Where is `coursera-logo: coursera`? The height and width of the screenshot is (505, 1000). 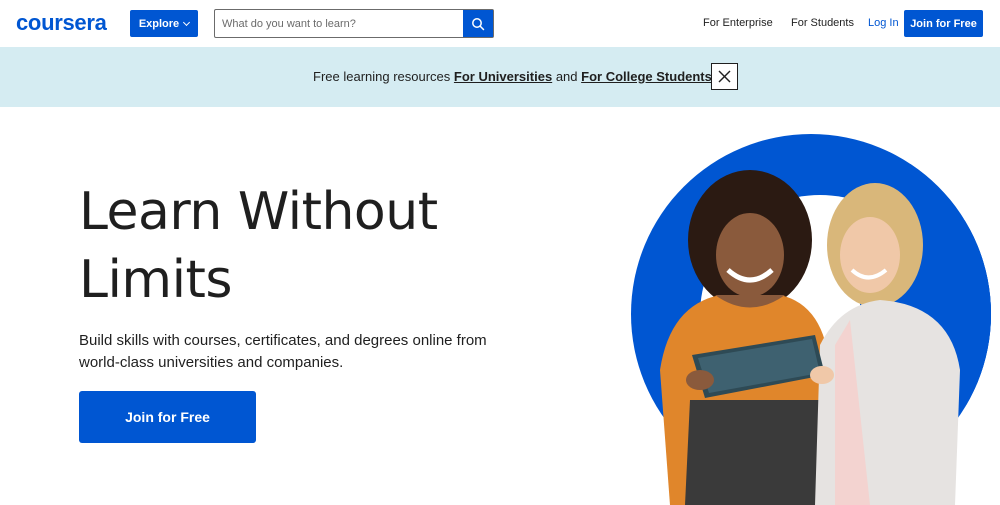 coursera-logo: coursera is located at coordinates (61, 23).